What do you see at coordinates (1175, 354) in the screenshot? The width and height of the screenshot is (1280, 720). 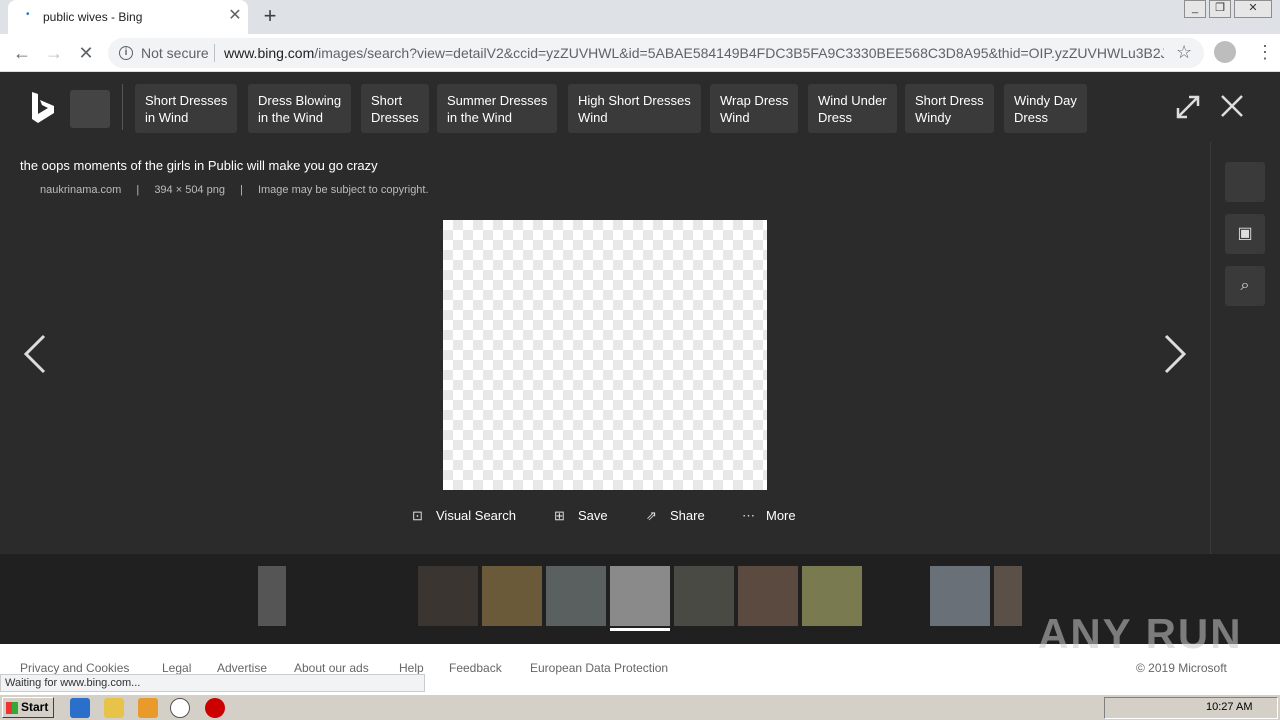 I see `next-arrow-icon` at bounding box center [1175, 354].